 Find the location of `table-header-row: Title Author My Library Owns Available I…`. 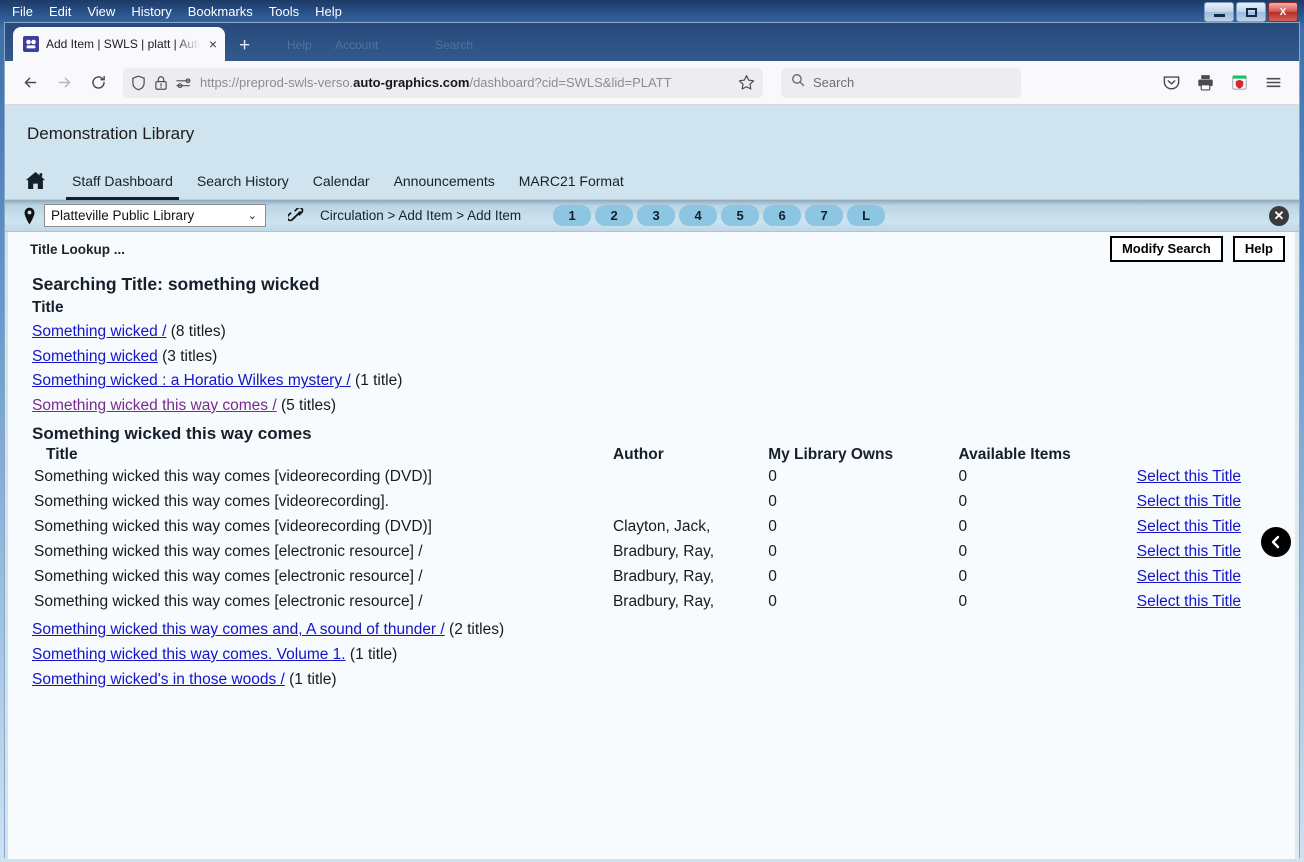

table-header-row: Title Author My Library Owns Available I… is located at coordinates (649, 457).